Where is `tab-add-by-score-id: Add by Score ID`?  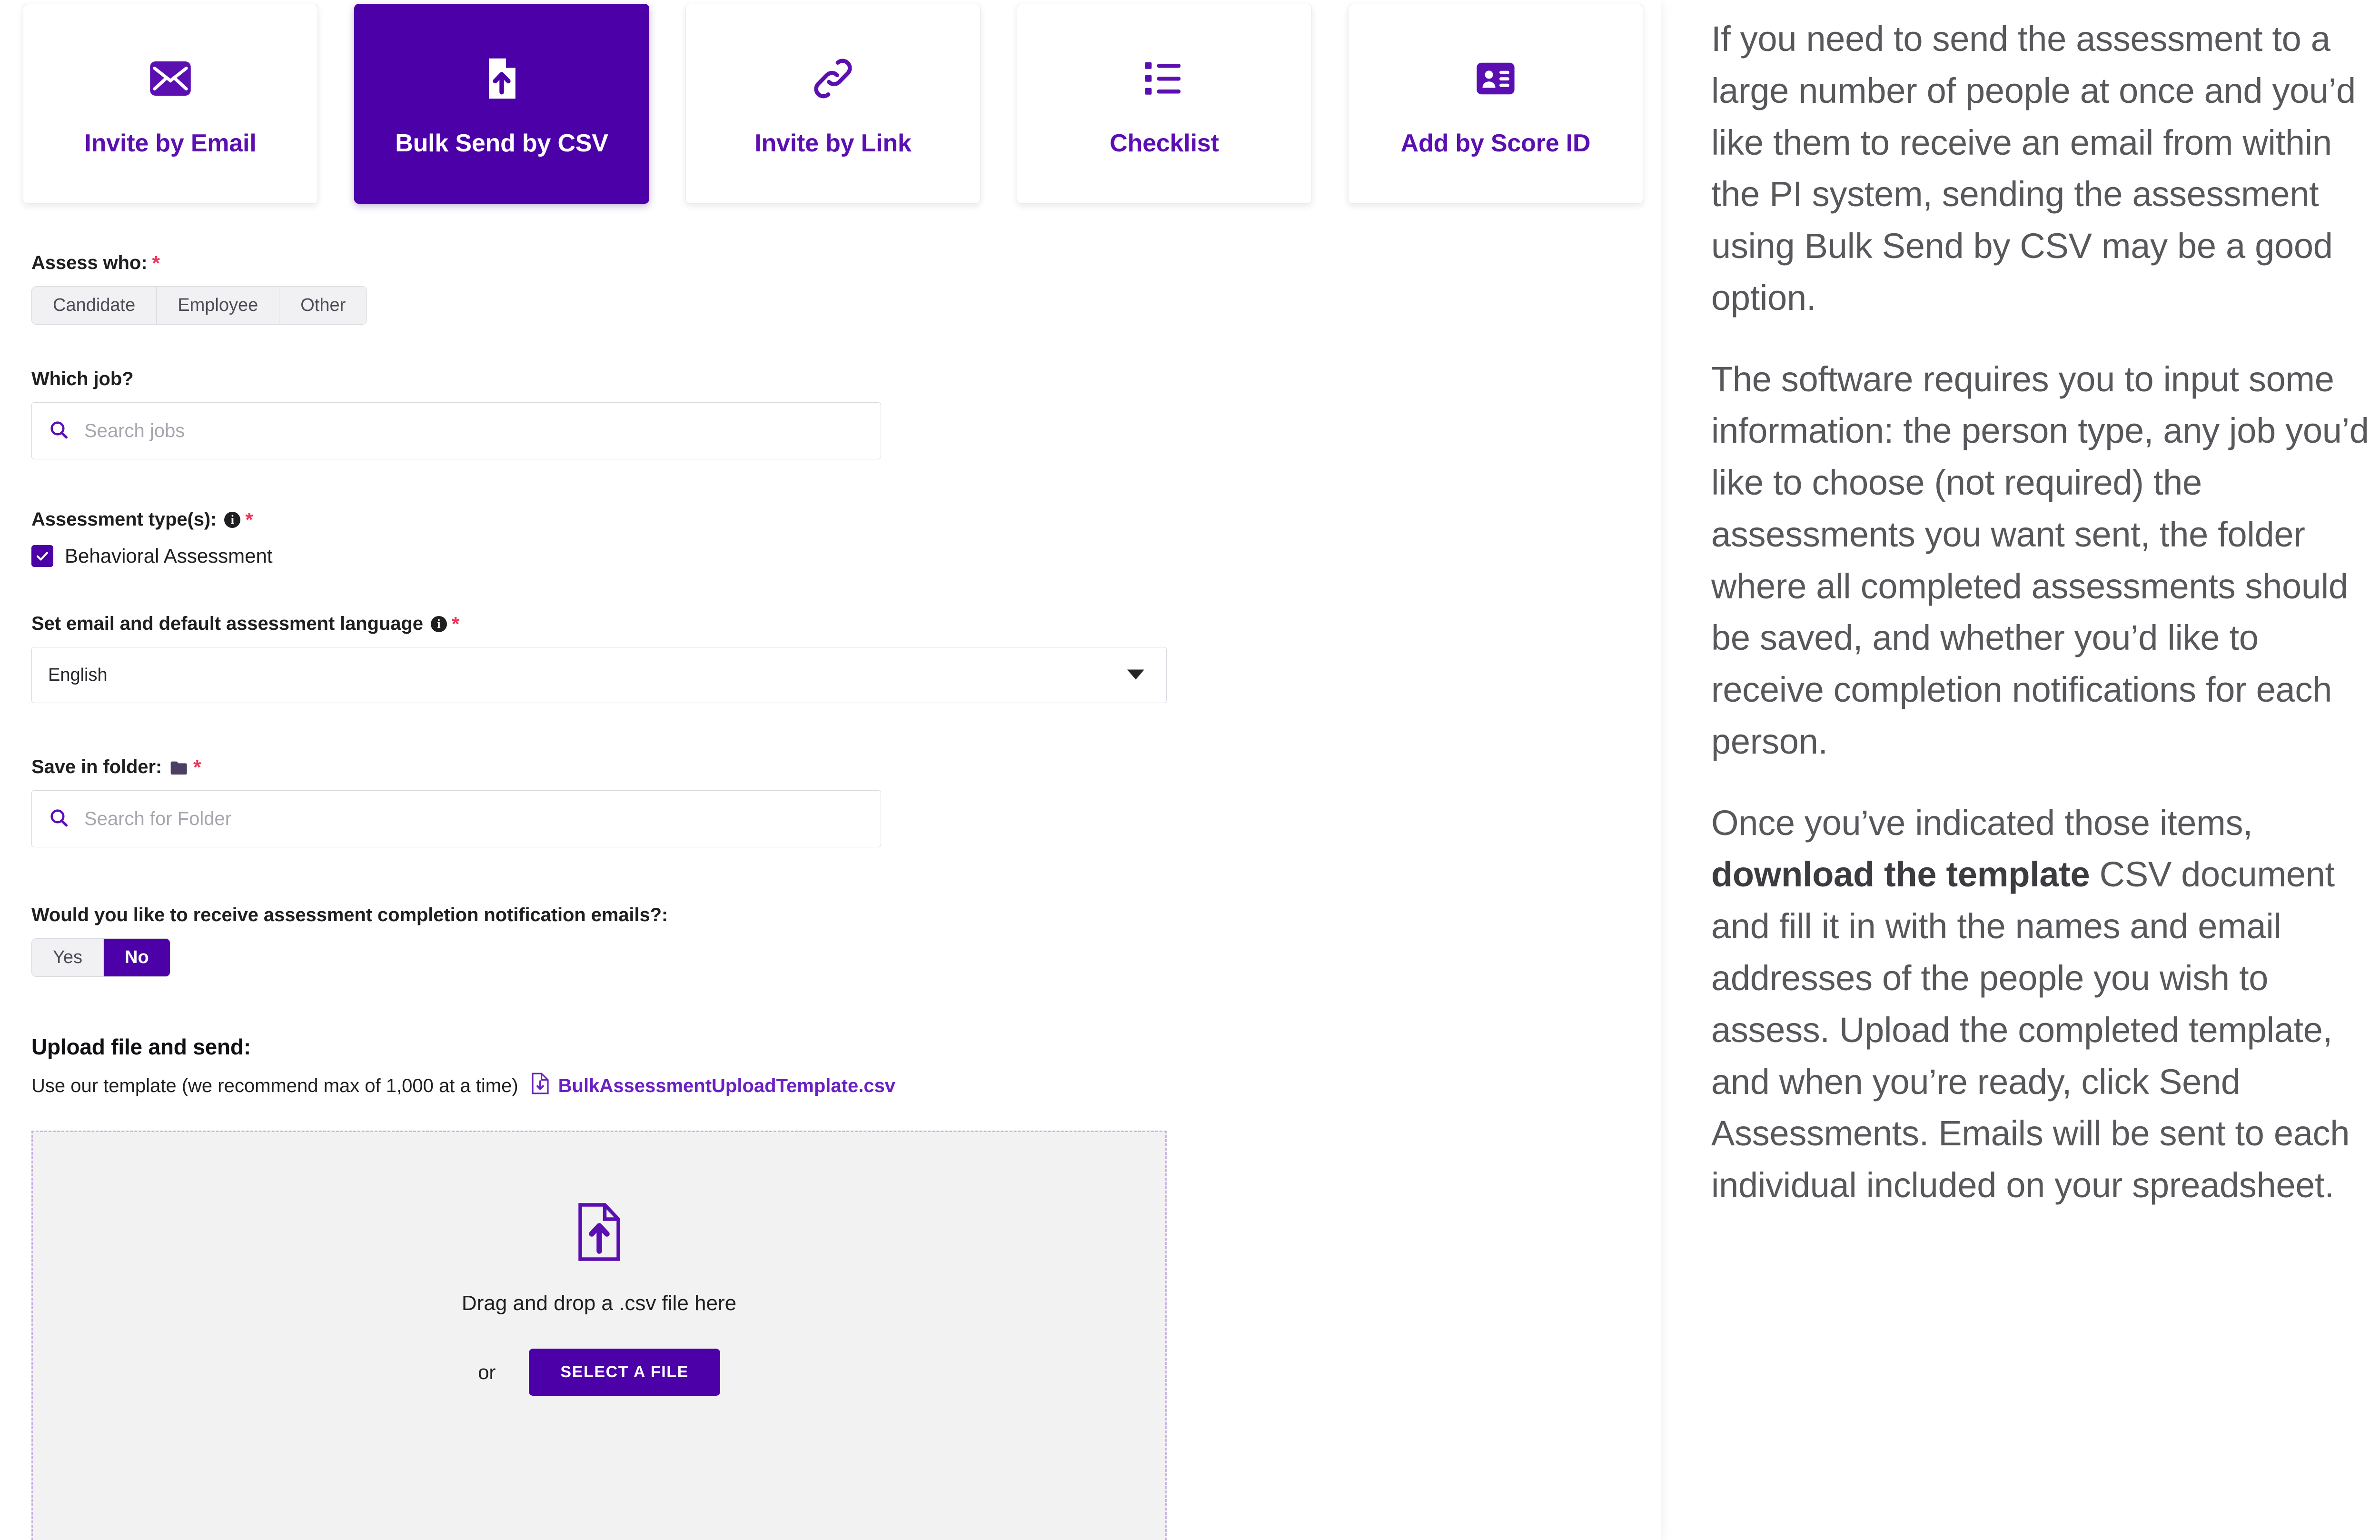 tab-add-by-score-id: Add by Score ID is located at coordinates (1495, 104).